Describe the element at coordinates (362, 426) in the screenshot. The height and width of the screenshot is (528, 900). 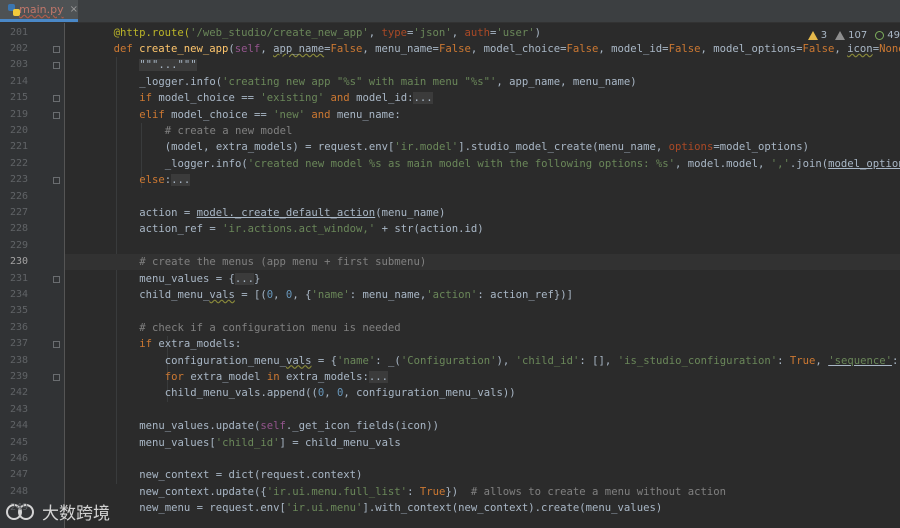
I see `code-token: ._get_icon_fields(icon))` at that location.